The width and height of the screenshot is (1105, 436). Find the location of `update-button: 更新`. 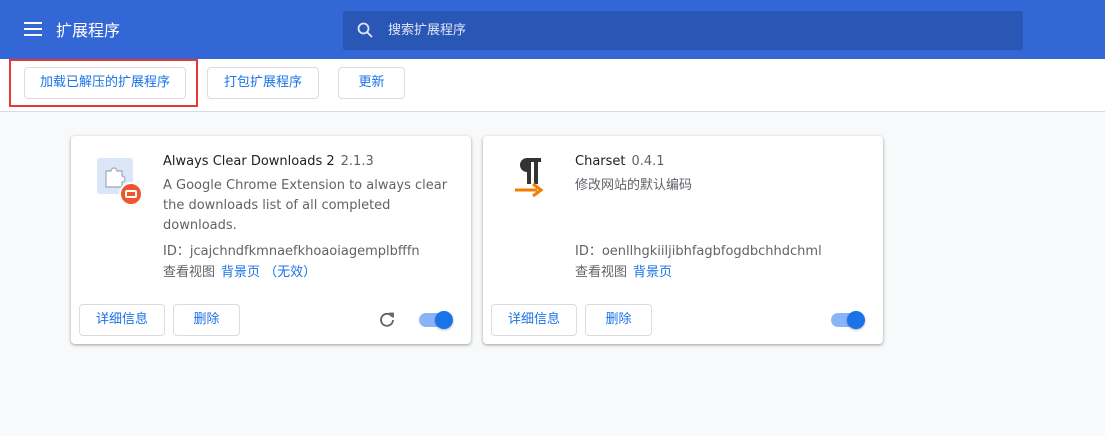

update-button: 更新 is located at coordinates (371, 83).